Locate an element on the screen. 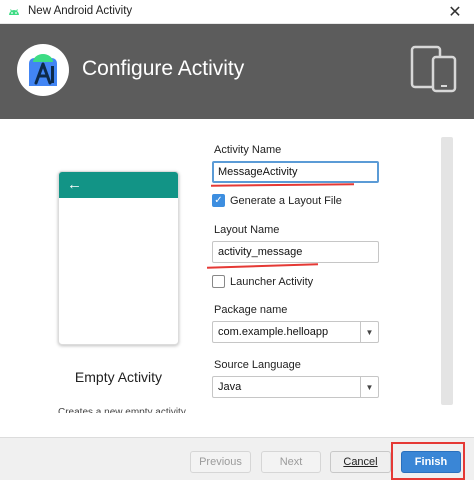 This screenshot has height=480, width=474. activity-name-label: Activity Name is located at coordinates (248, 150).